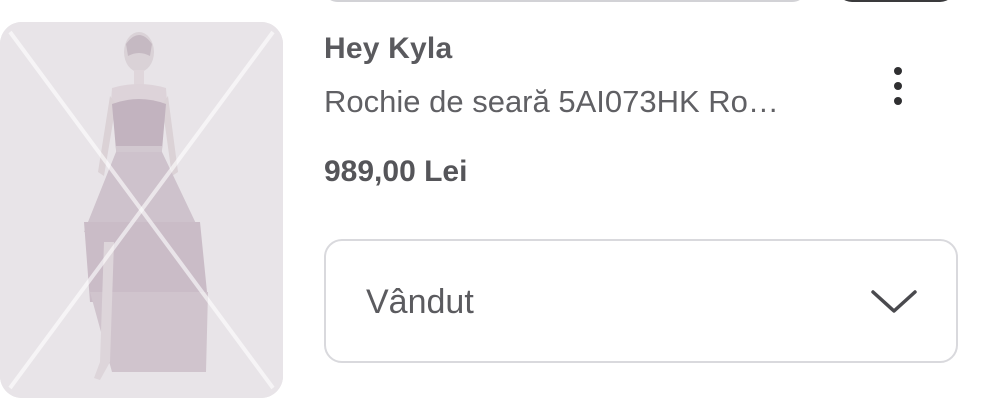 The height and width of the screenshot is (416, 1000). I want to click on product-price: 989,00 Lei, so click(396, 171).